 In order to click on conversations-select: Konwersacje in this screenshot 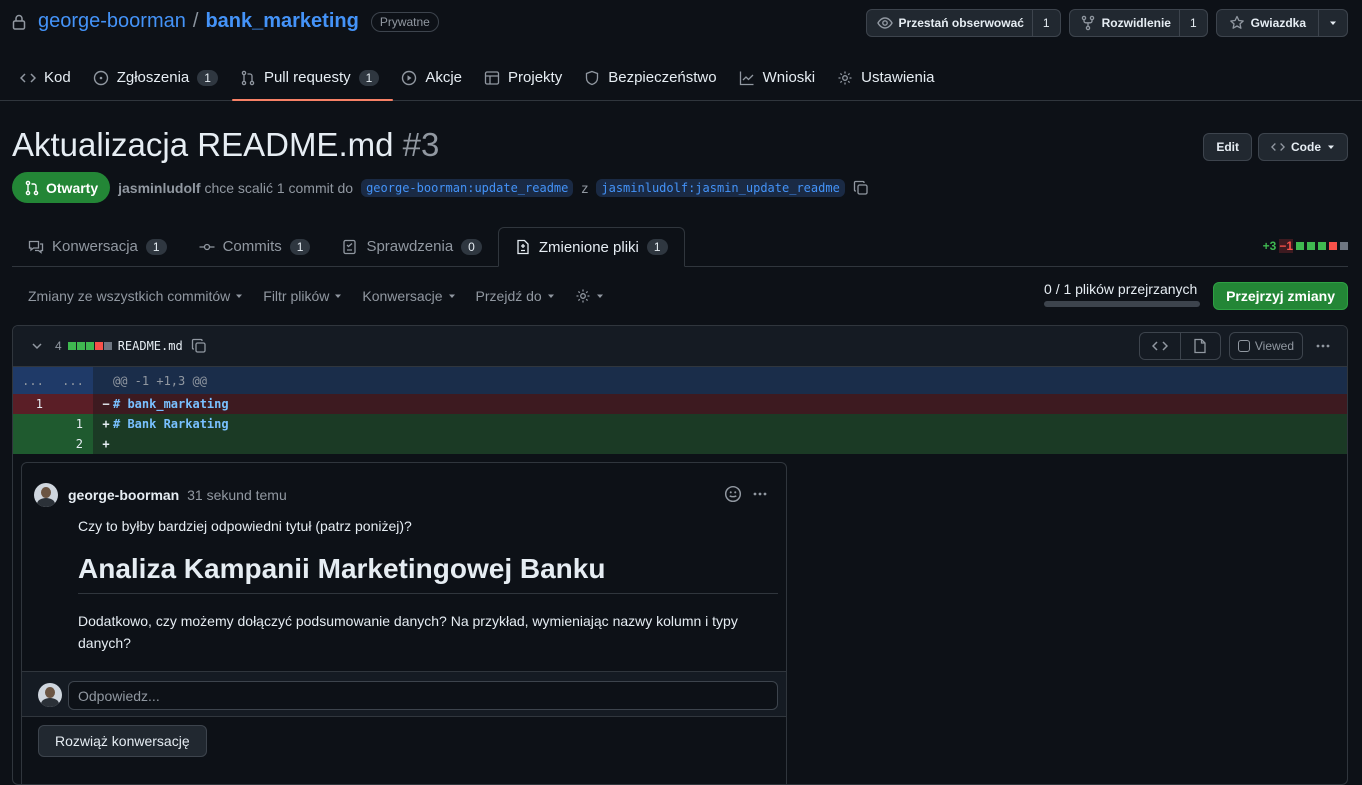, I will do `click(414, 296)`.